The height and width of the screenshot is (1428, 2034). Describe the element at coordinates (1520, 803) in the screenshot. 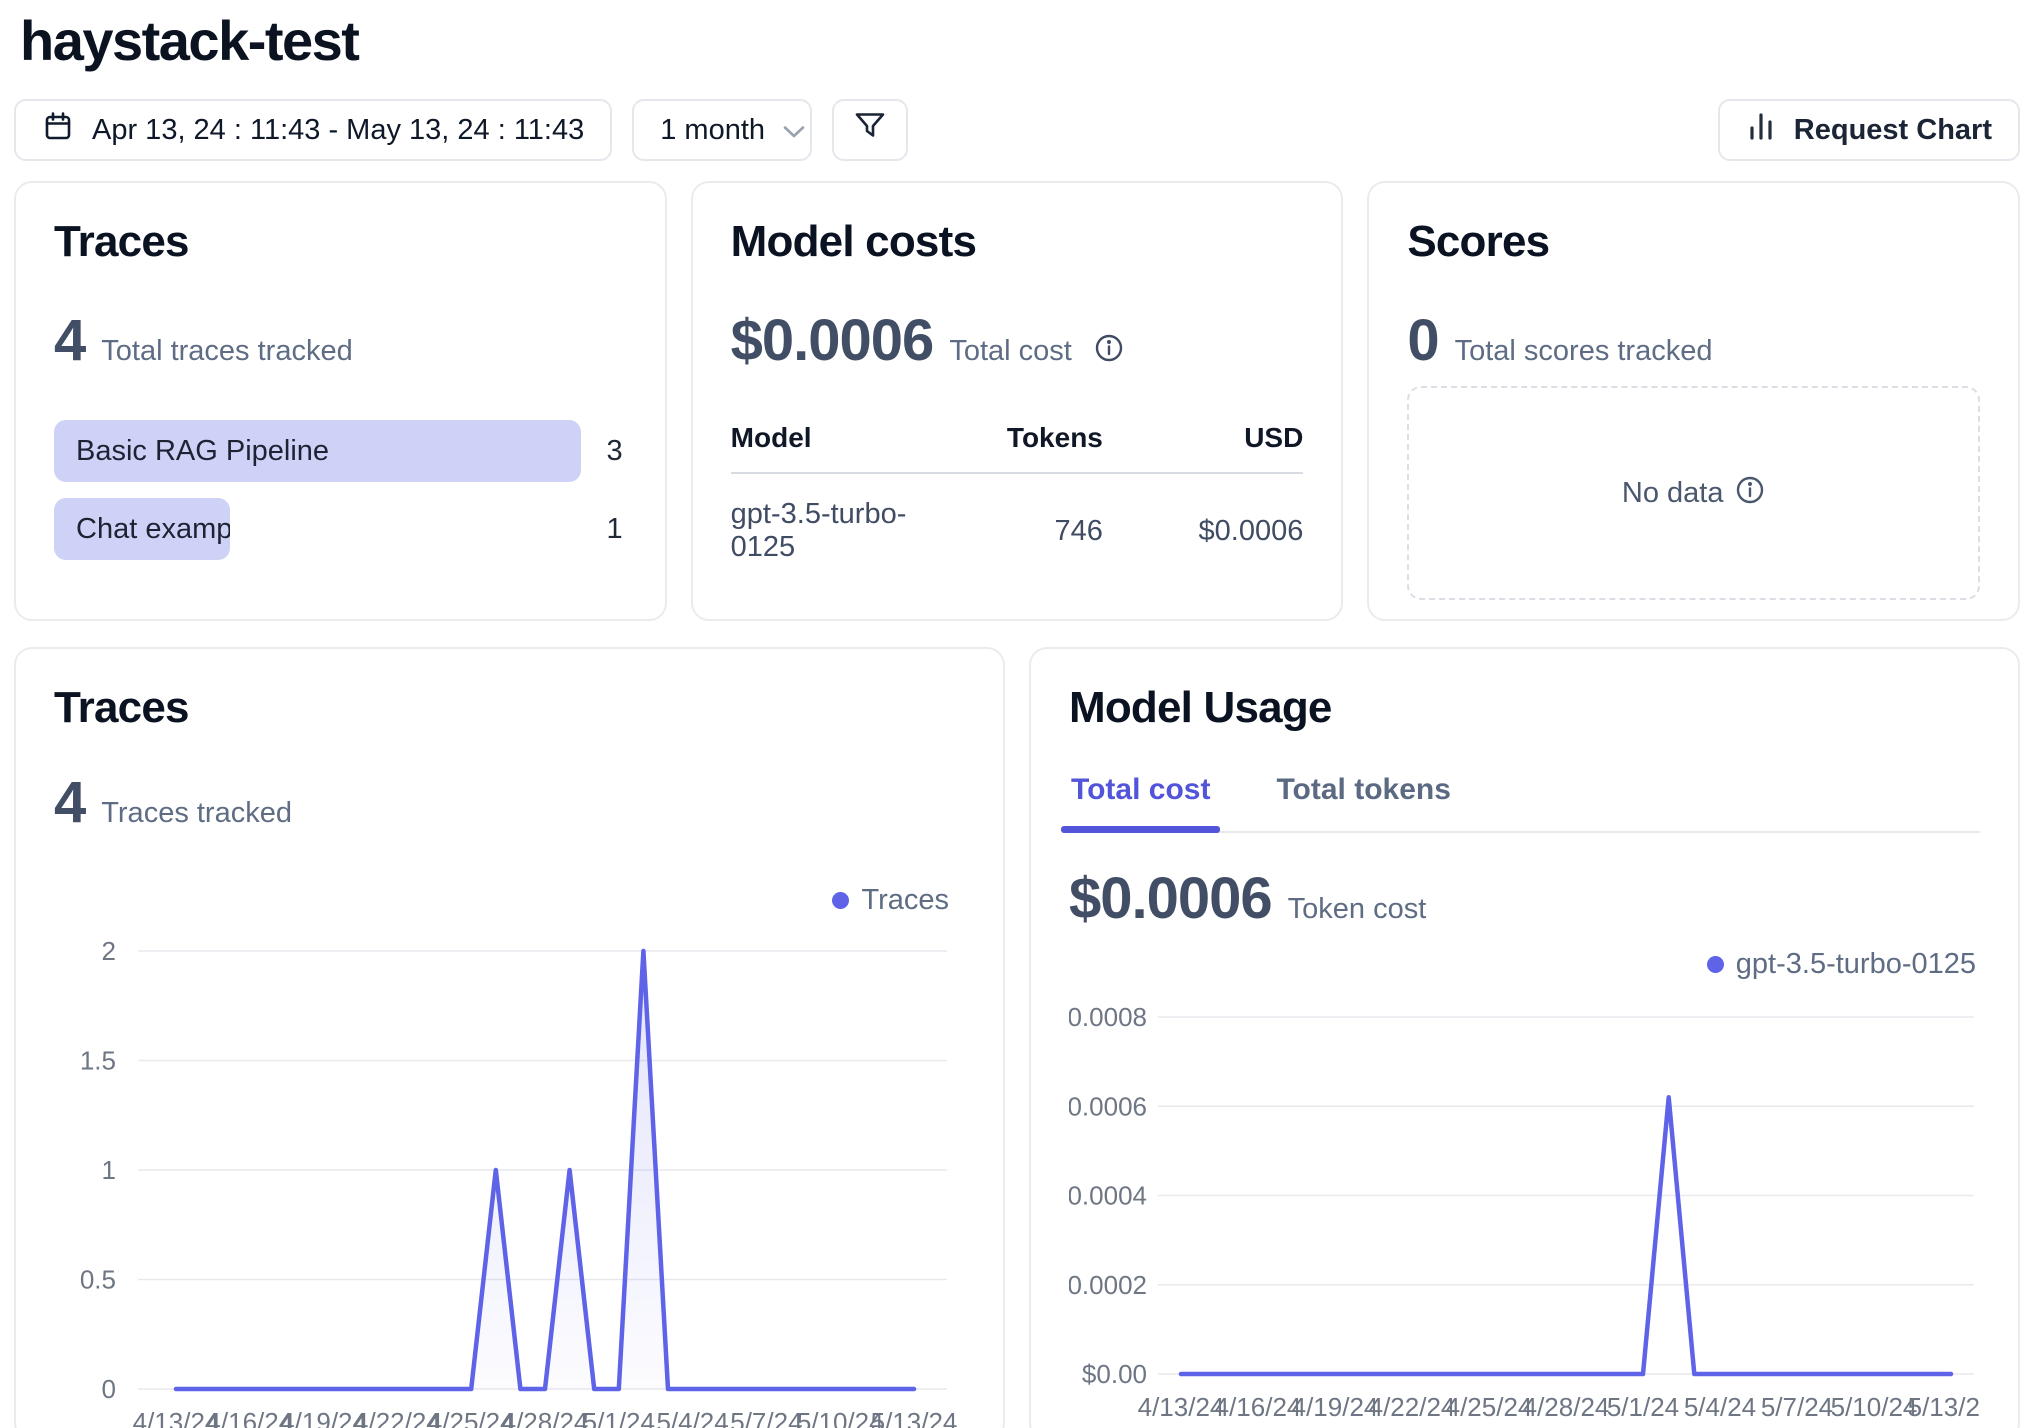

I see `model-usage-tabs: Total cost Total tokens` at that location.